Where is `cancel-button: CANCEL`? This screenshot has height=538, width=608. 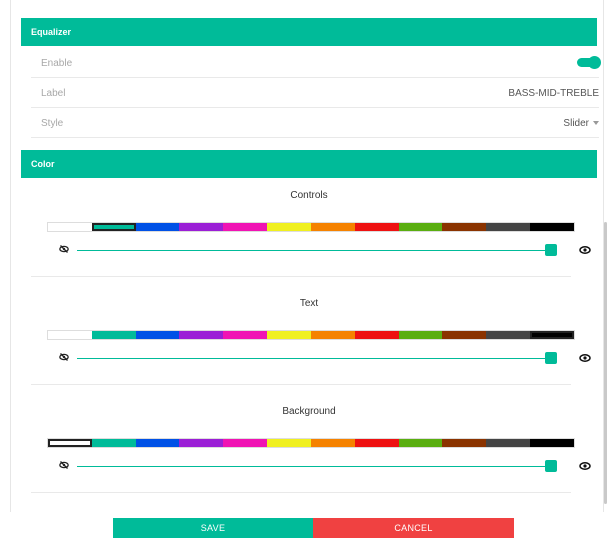 cancel-button: CANCEL is located at coordinates (413, 528).